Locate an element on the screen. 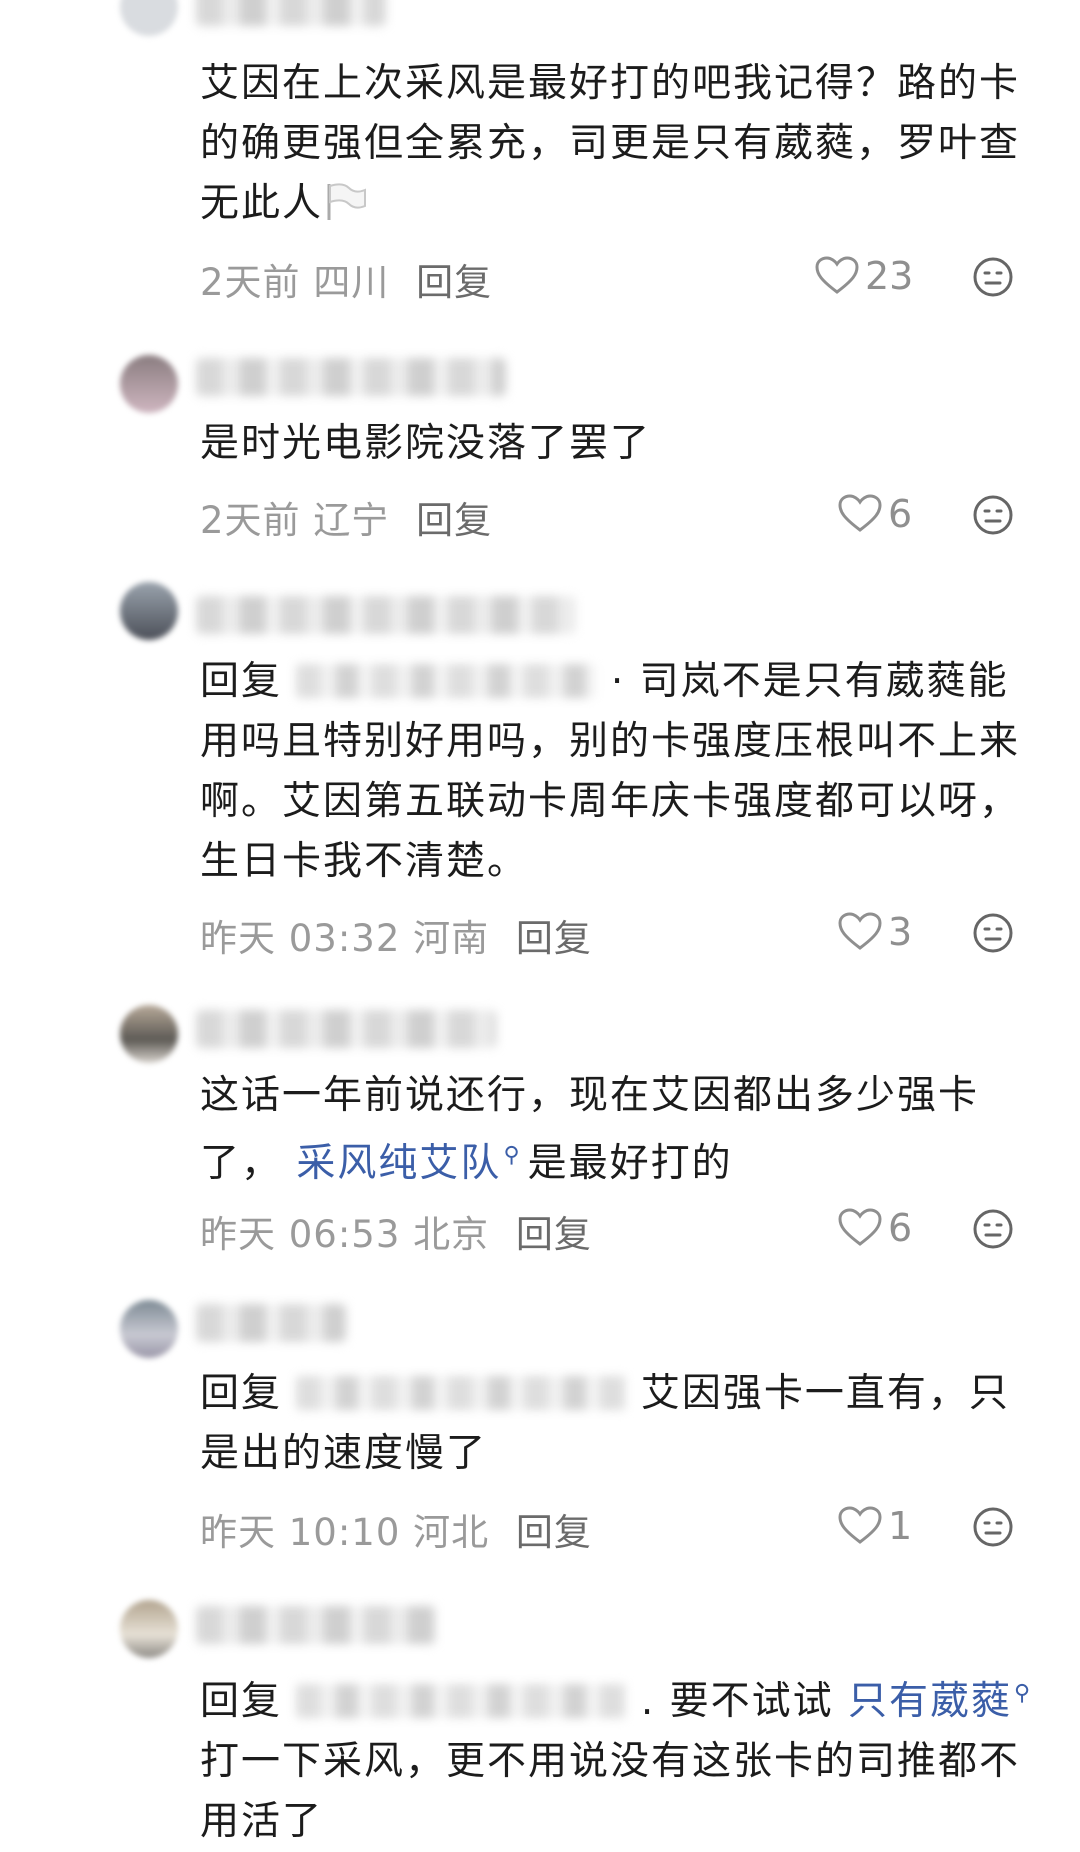  like-button: 1 is located at coordinates (875, 1526).